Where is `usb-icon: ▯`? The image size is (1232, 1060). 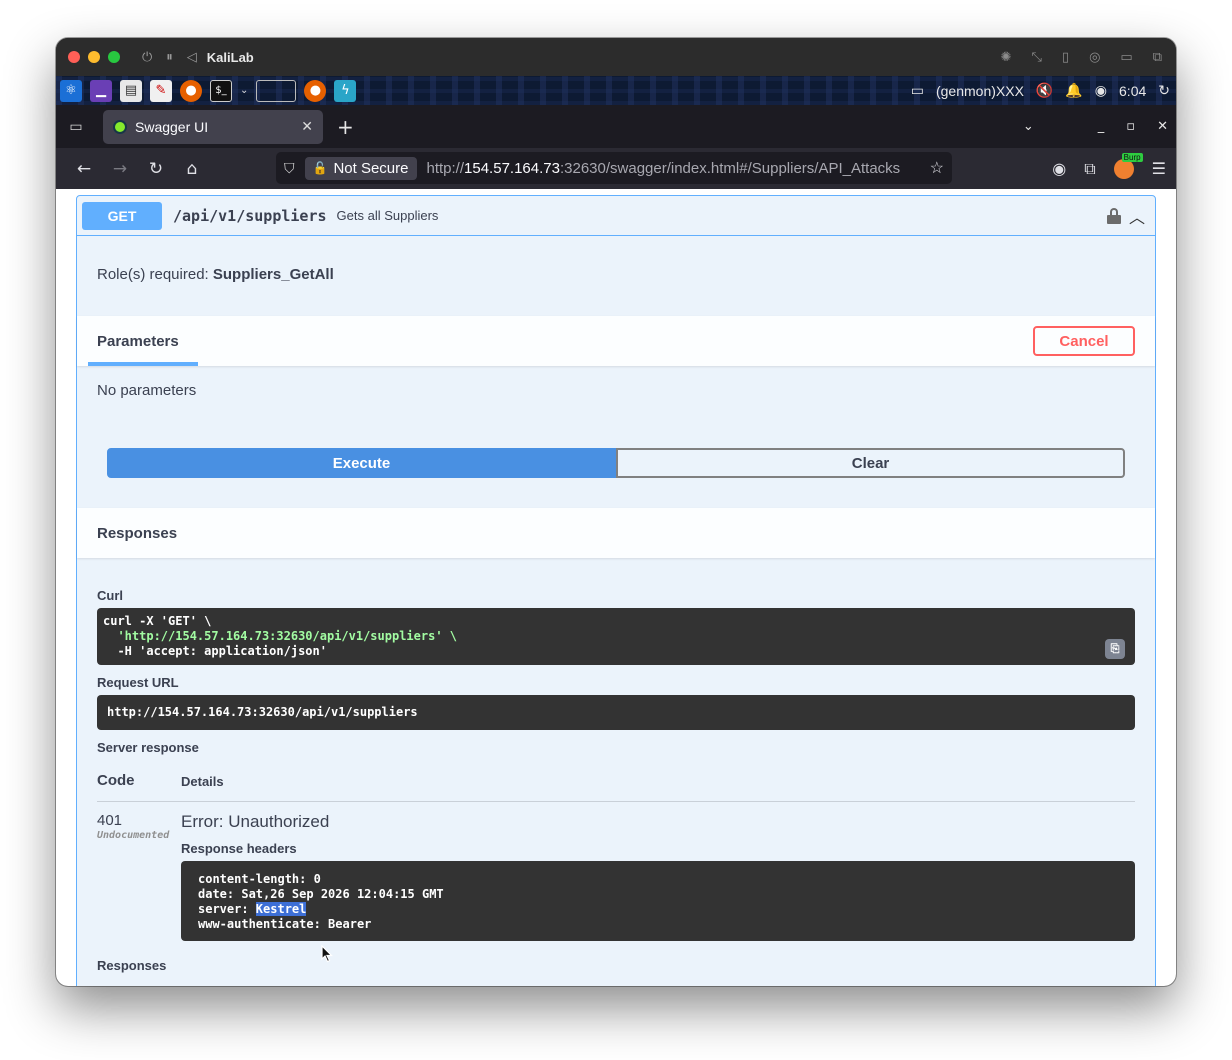 usb-icon: ▯ is located at coordinates (1065, 57).